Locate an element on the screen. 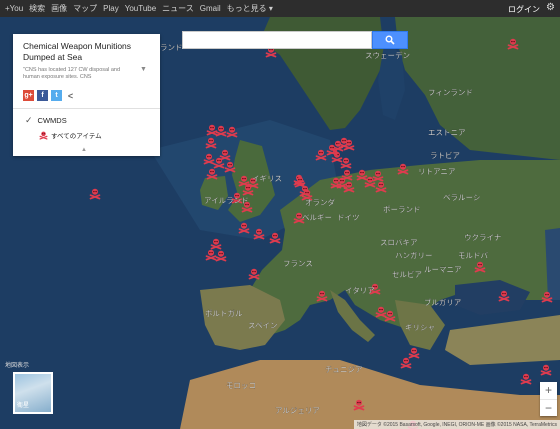 The width and height of the screenshot is (560, 429). map-label-ukraine: ウクライナ is located at coordinates (482, 237).